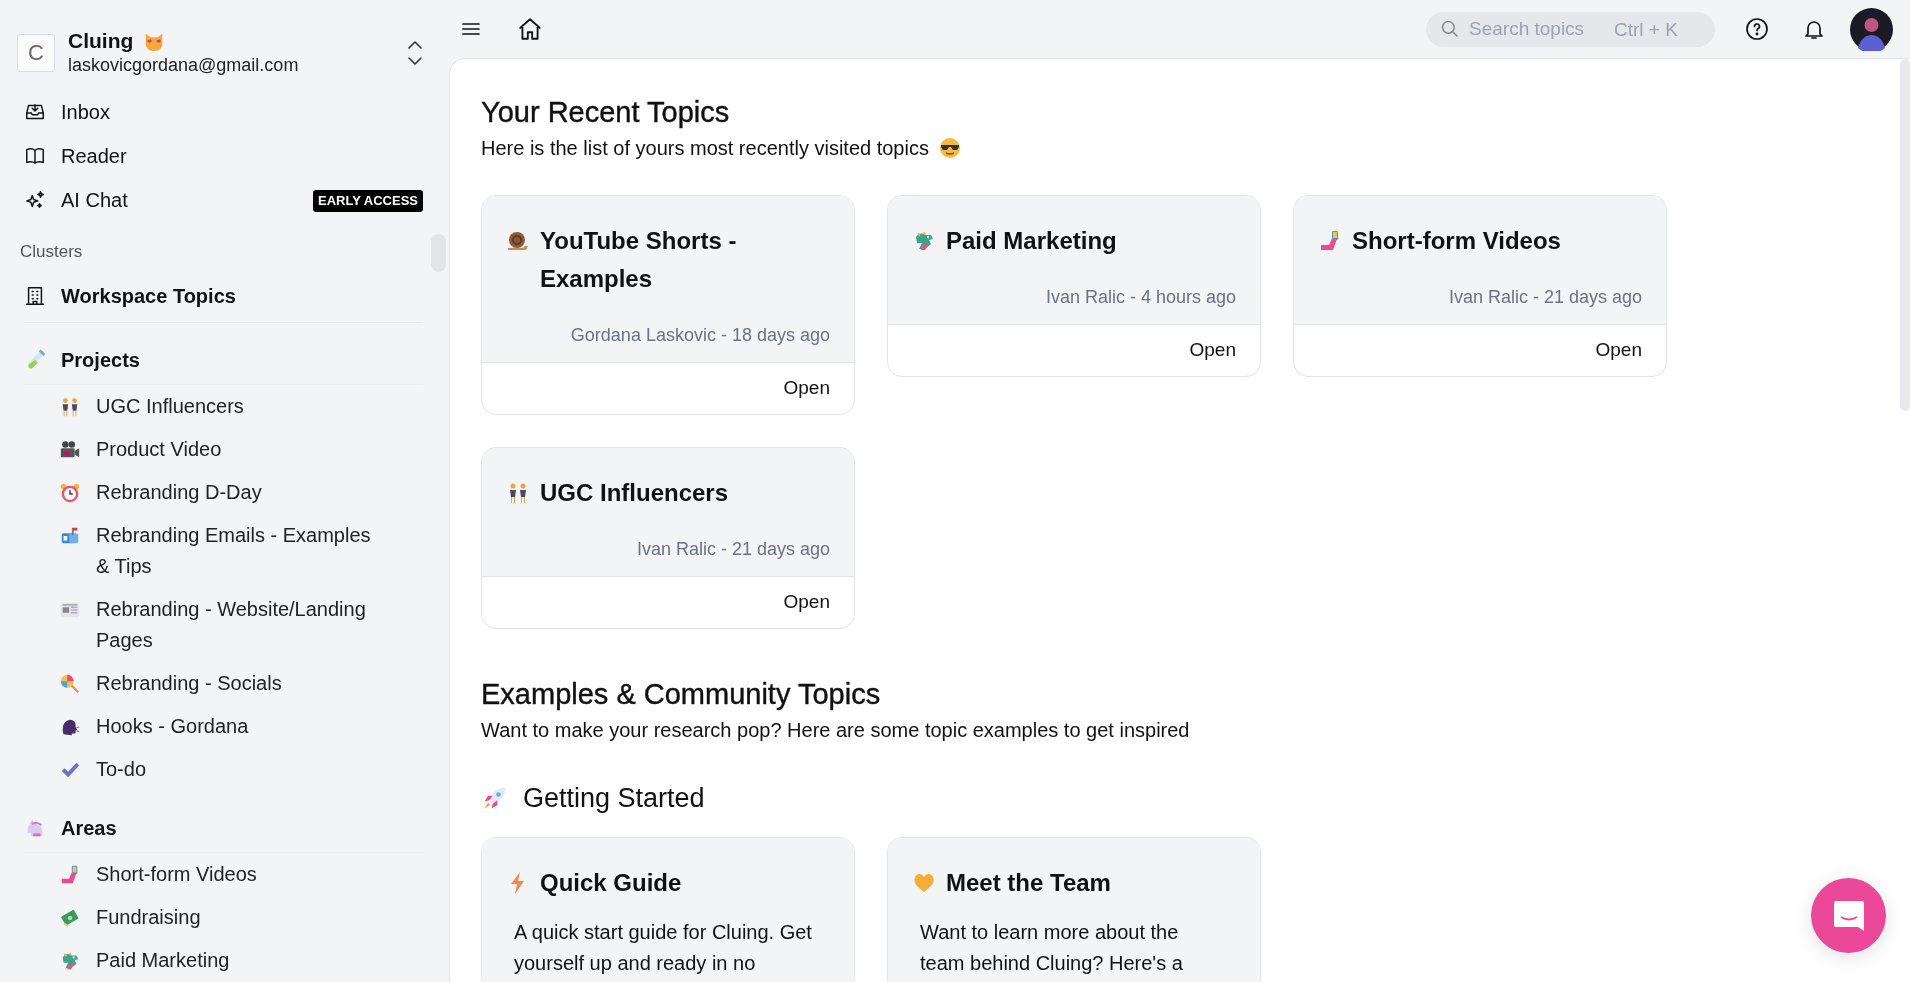  I want to click on nav-item: AI Chat EARLY ACCESS, so click(223, 200).